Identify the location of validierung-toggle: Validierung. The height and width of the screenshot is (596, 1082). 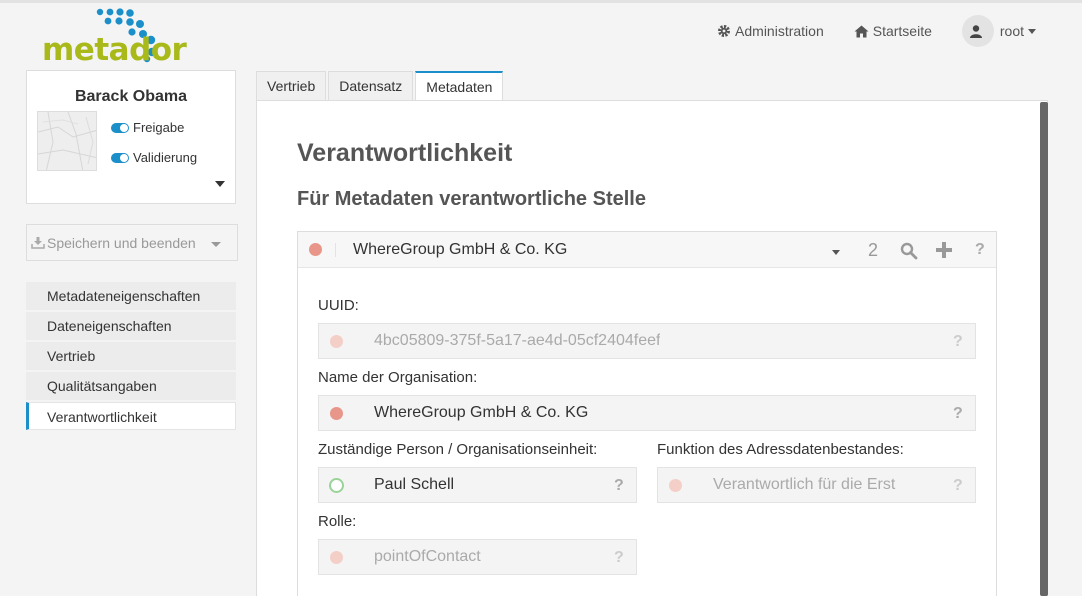
(154, 157).